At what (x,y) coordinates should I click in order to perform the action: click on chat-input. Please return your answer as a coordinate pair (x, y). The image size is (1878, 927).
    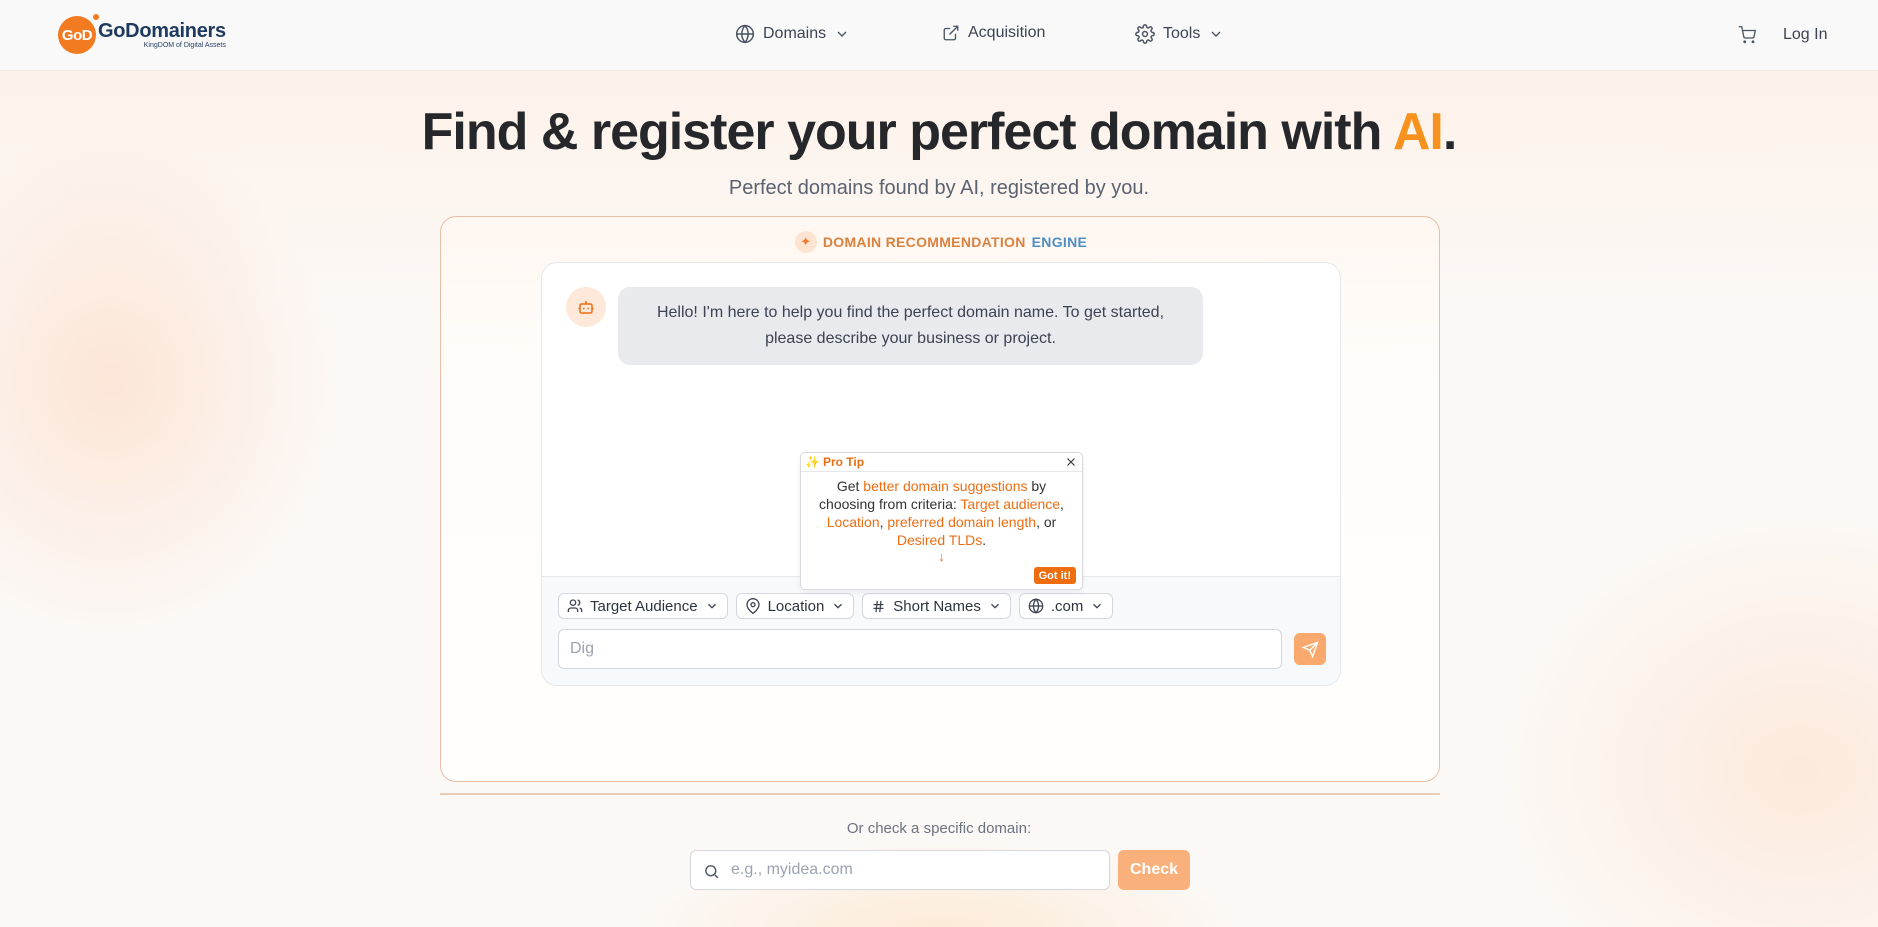
    Looking at the image, I should click on (920, 649).